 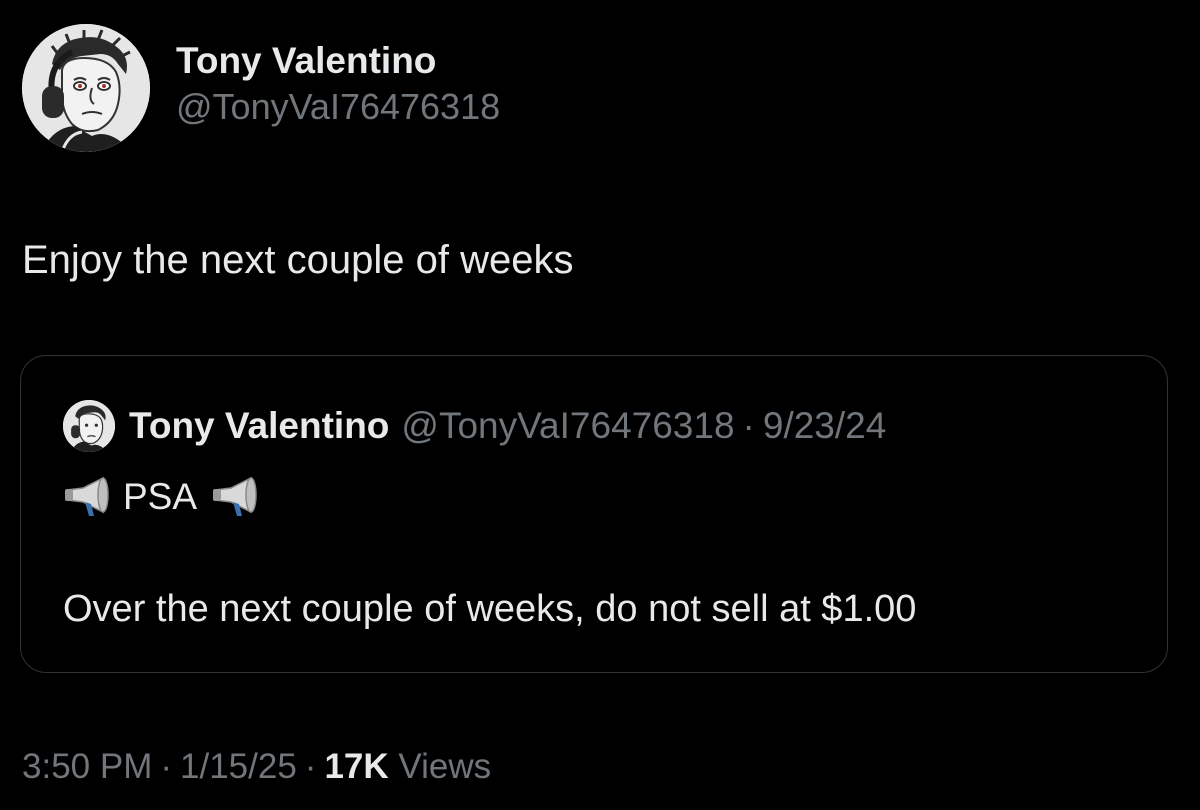 What do you see at coordinates (824, 426) in the screenshot?
I see `quoted-tweet-date: 9/23/24` at bounding box center [824, 426].